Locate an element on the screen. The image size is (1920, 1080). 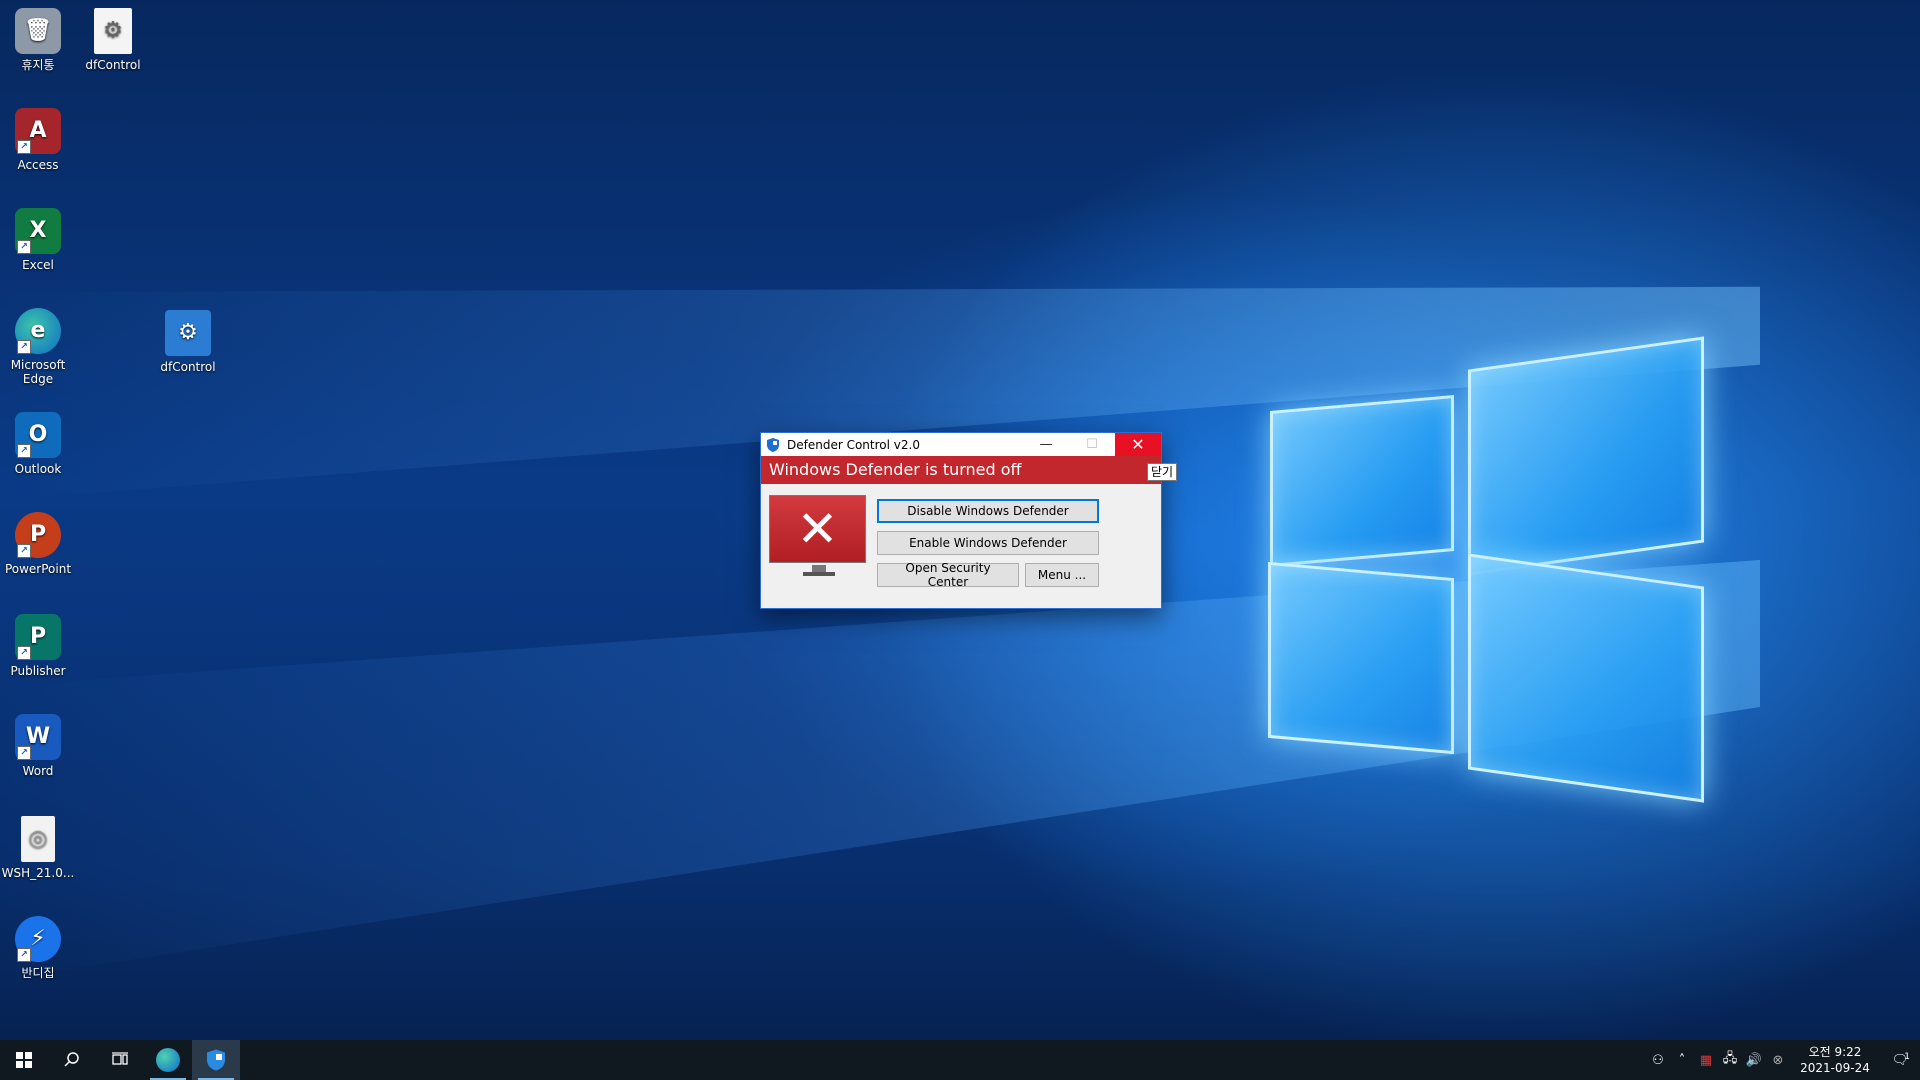
search-button is located at coordinates (72, 1060).